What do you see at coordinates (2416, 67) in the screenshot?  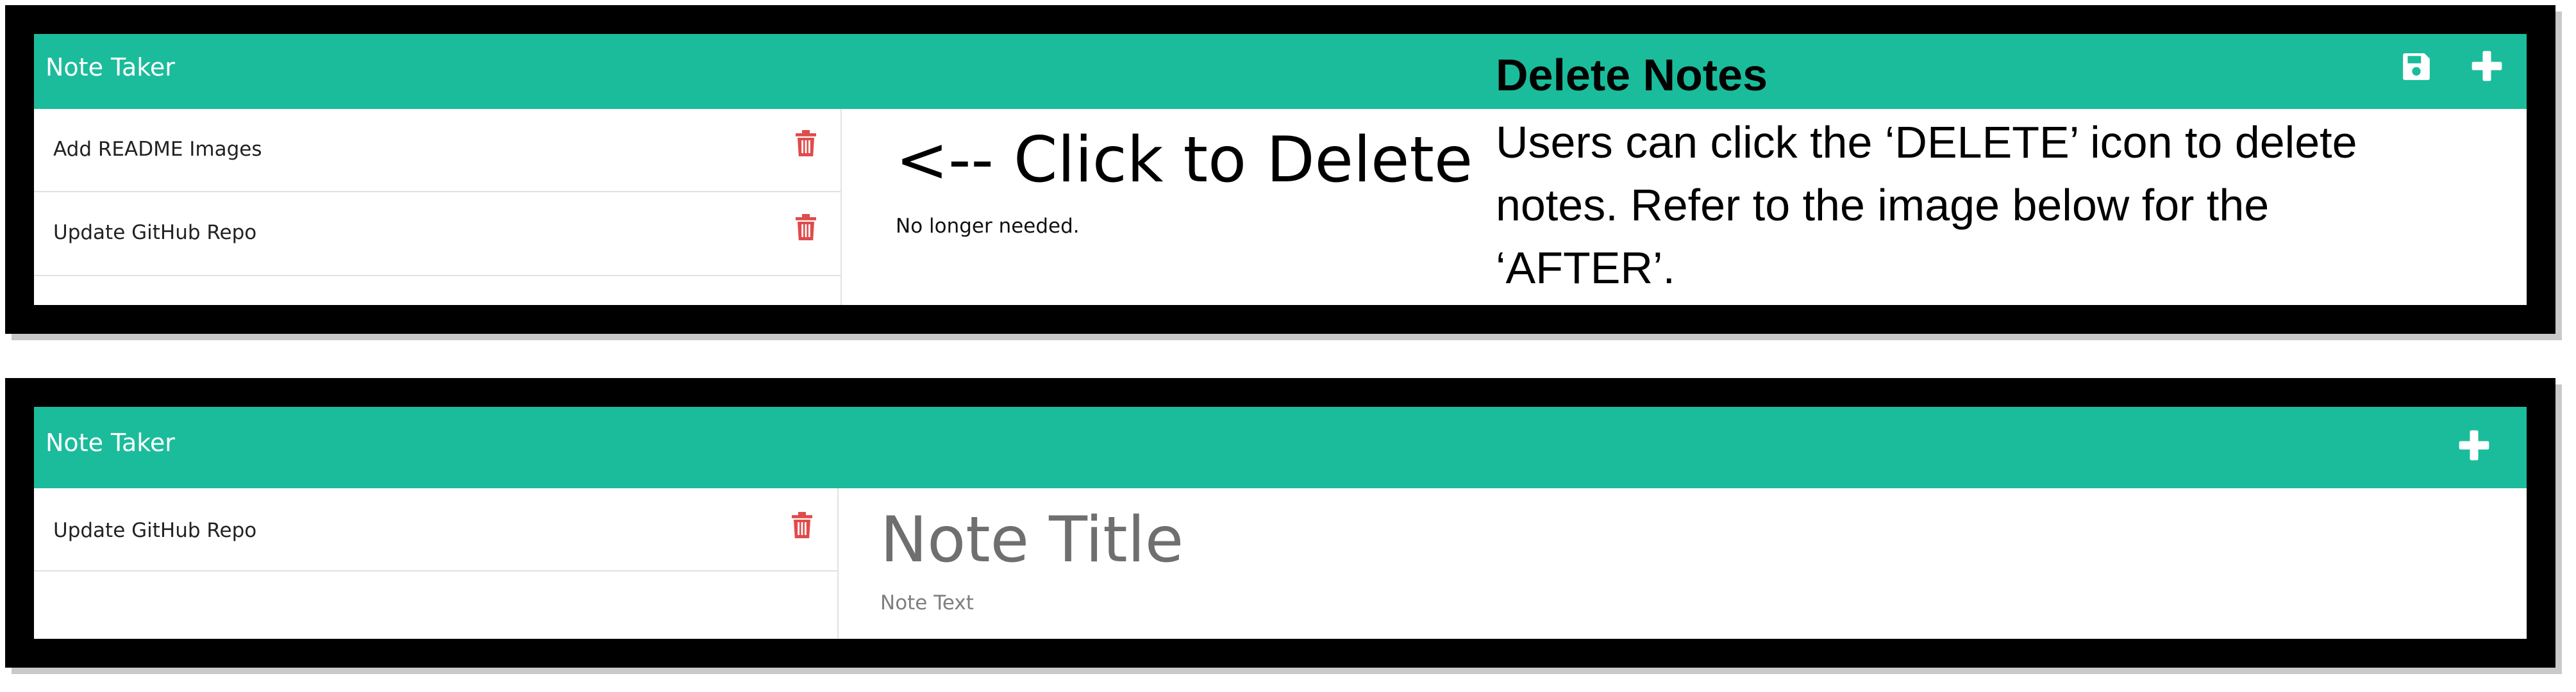 I see `save-icon` at bounding box center [2416, 67].